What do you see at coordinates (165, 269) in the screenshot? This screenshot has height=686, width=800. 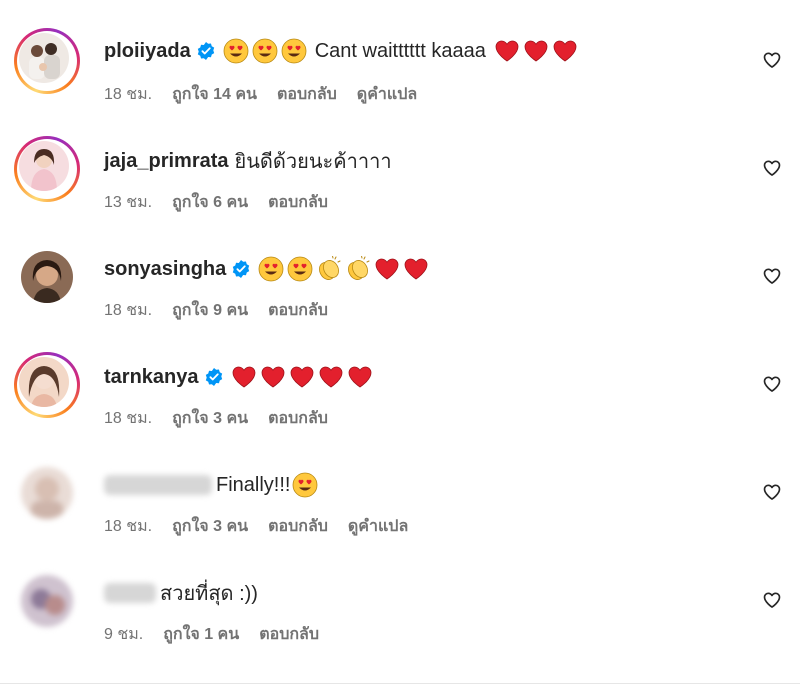 I see `comment-username: sonyasingha` at bounding box center [165, 269].